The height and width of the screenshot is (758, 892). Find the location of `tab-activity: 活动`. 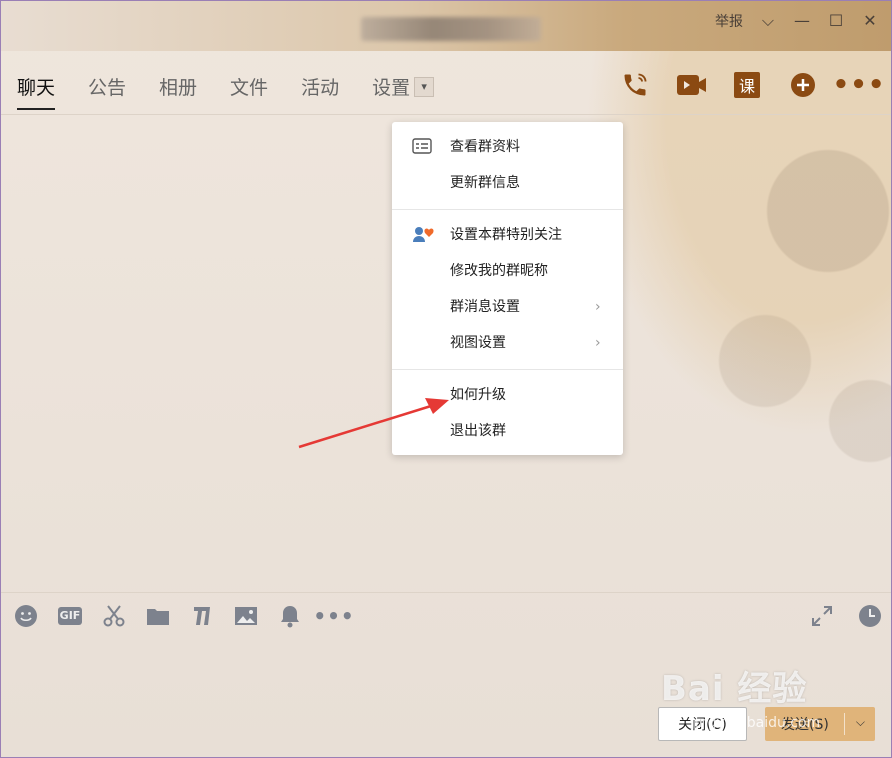

tab-activity: 活动 is located at coordinates (320, 91).